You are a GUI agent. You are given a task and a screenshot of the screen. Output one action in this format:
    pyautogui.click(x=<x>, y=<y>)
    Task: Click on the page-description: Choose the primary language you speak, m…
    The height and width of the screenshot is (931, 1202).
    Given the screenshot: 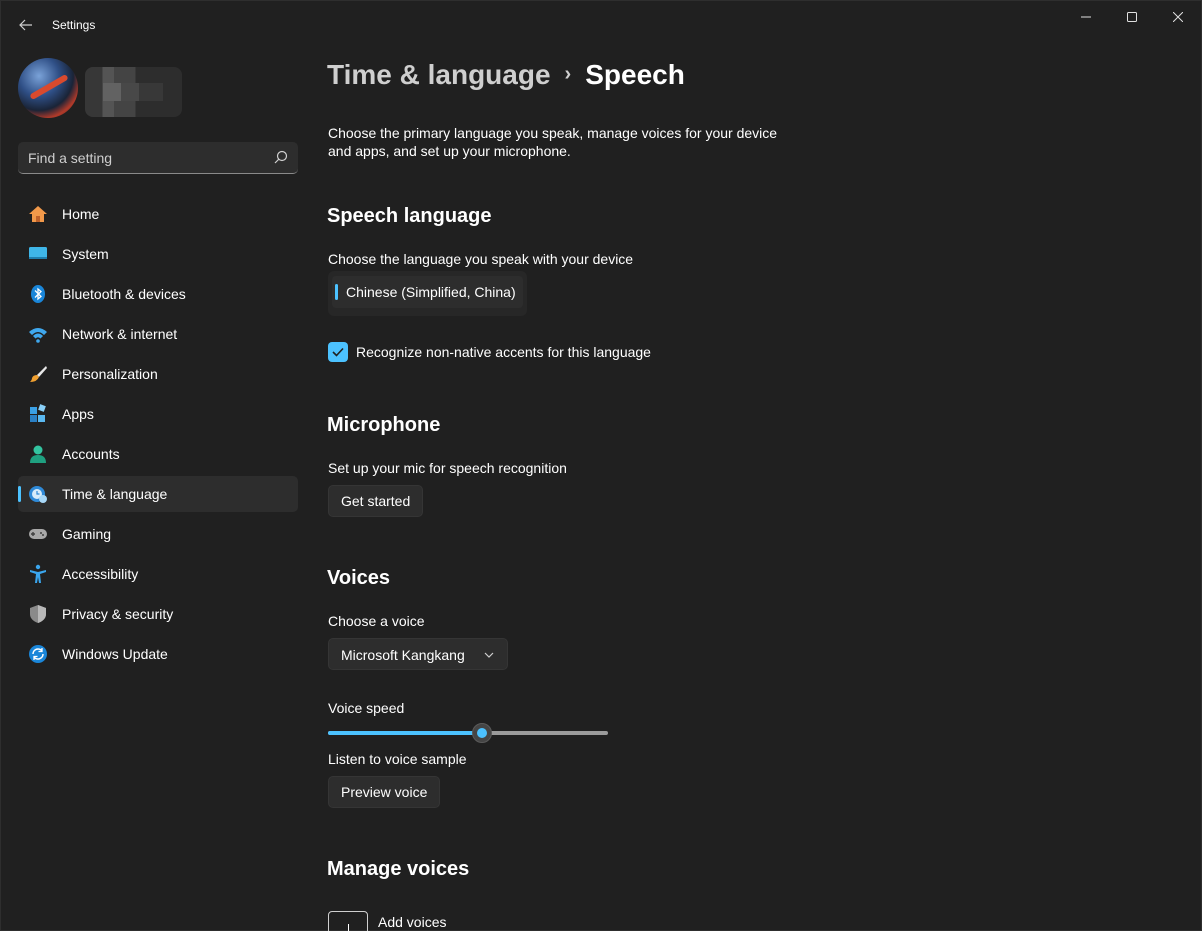 What is the action you would take?
    pyautogui.click(x=553, y=142)
    